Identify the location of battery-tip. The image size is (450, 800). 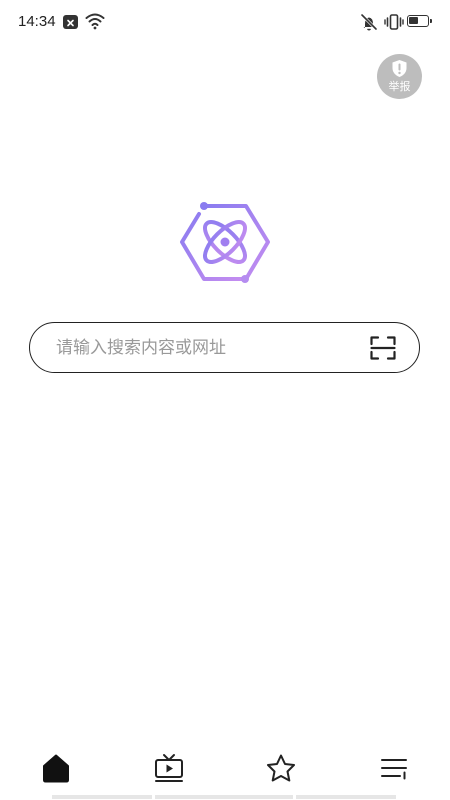
(431, 21).